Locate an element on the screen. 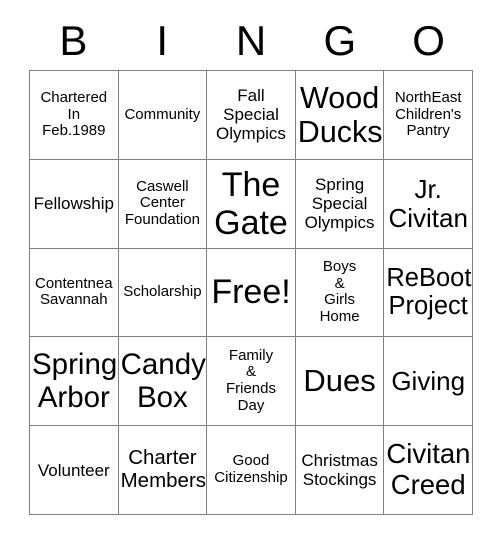  bingo-cell: Scholarship is located at coordinates (163, 293).